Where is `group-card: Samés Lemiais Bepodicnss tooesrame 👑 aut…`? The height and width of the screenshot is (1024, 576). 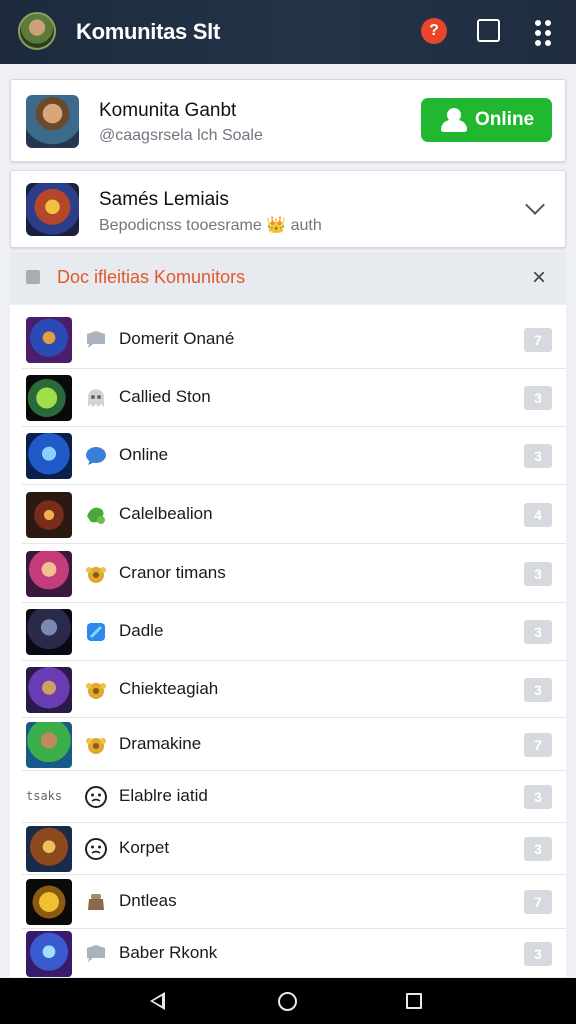 group-card: Samés Lemiais Bepodicnss tooesrame 👑 aut… is located at coordinates (288, 209).